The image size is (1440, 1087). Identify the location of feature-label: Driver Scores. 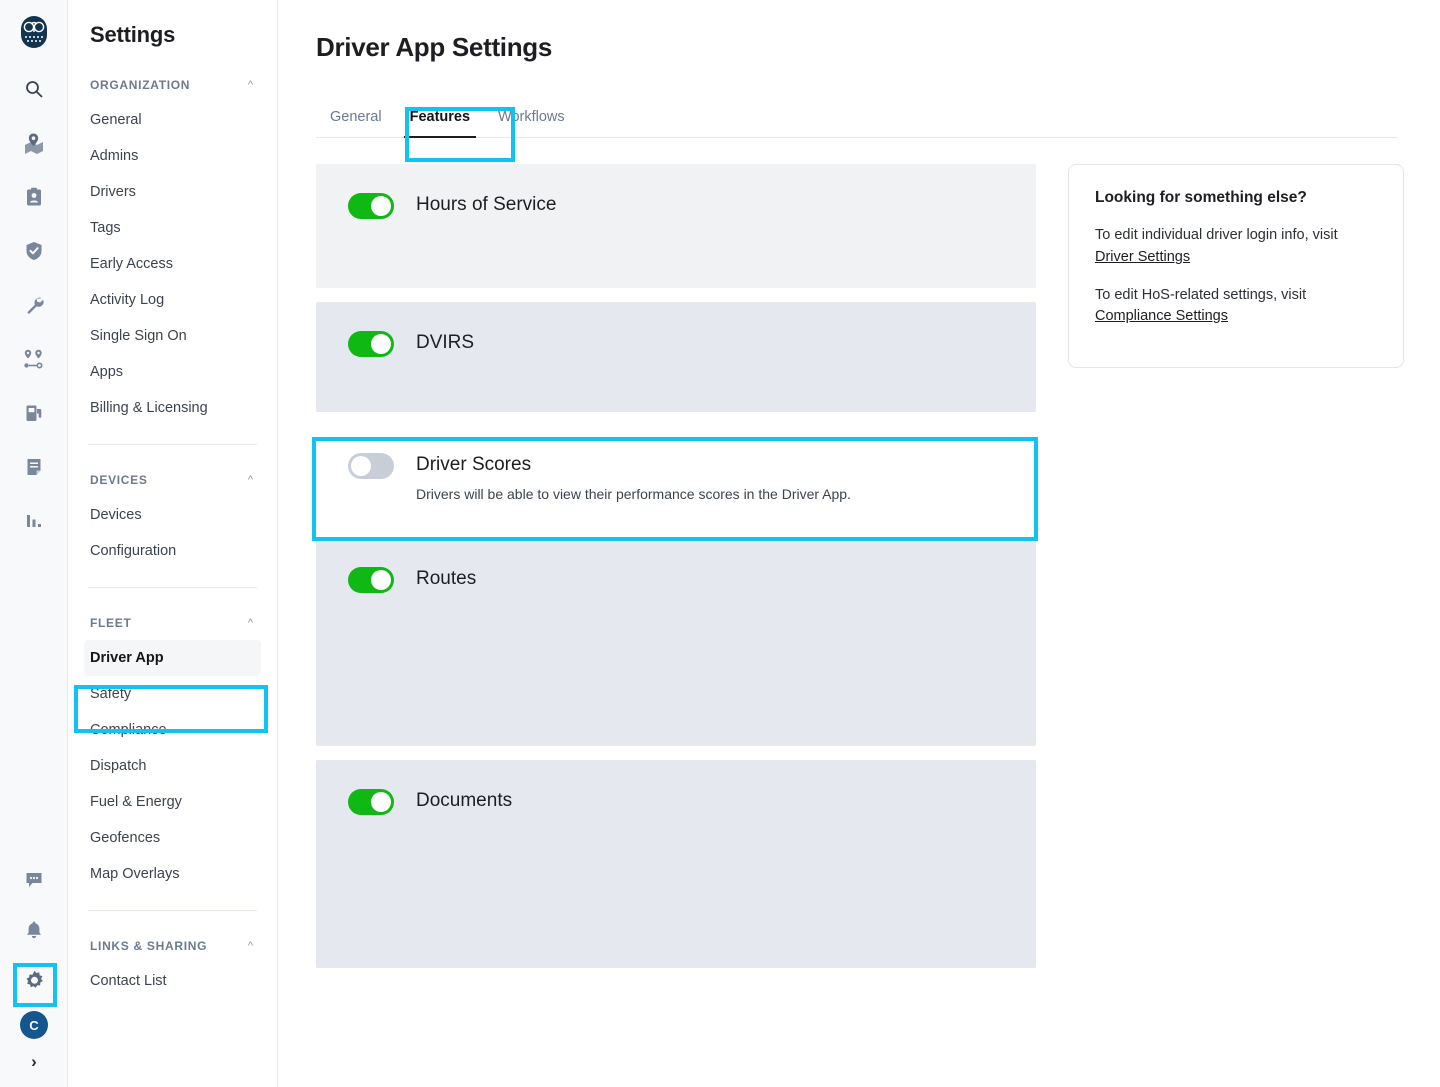
(474, 464).